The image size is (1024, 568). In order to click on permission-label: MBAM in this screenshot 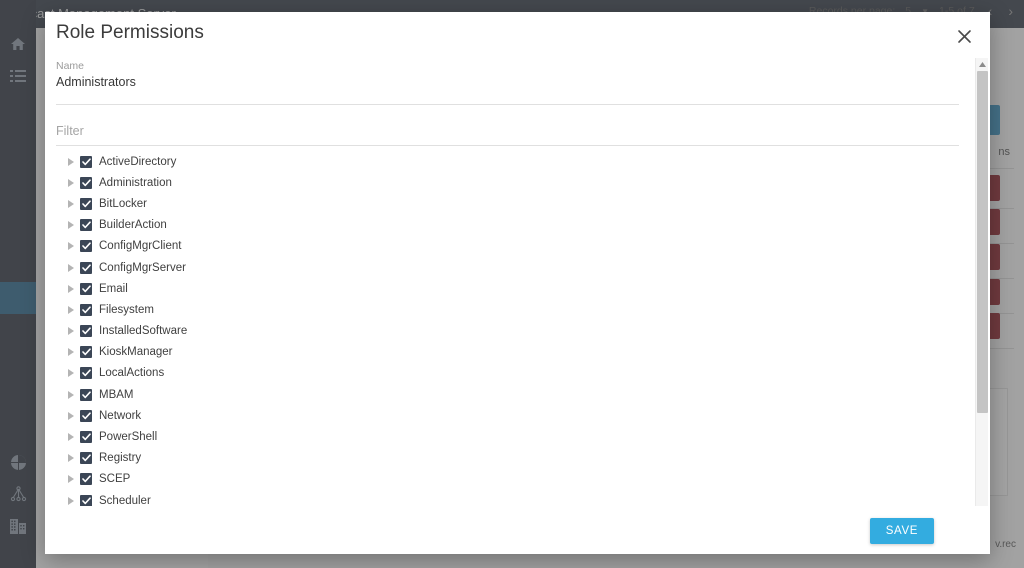, I will do `click(116, 394)`.